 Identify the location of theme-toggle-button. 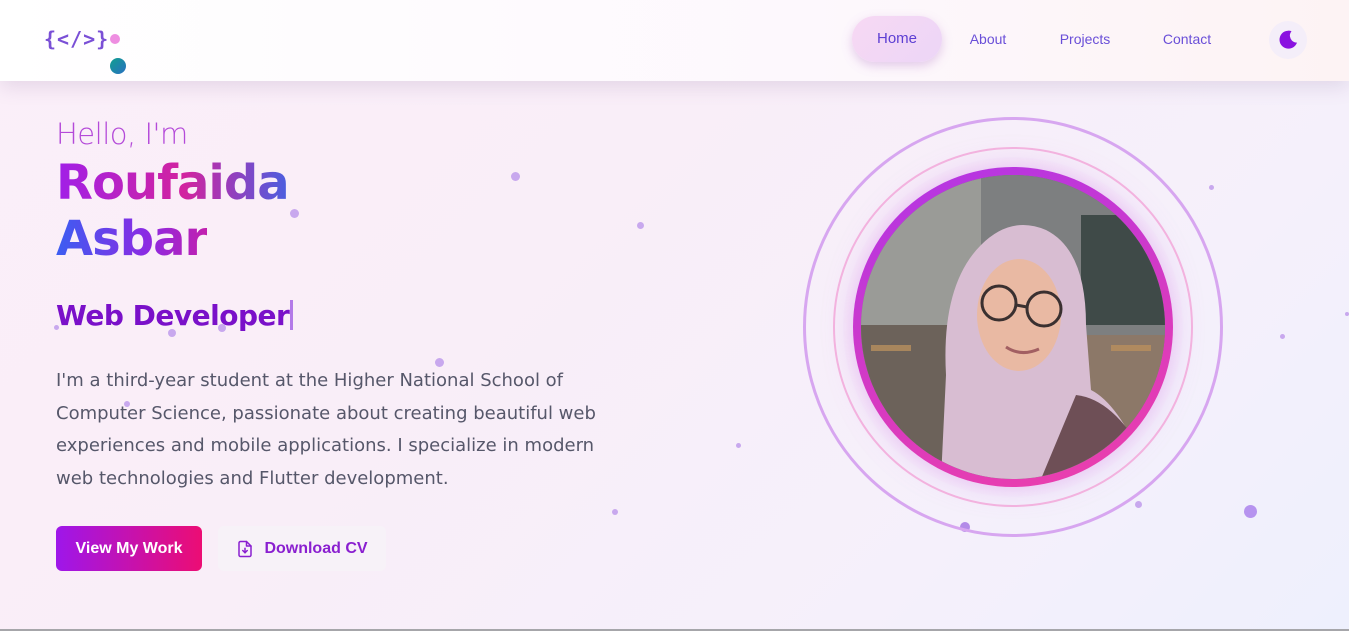
(1288, 40).